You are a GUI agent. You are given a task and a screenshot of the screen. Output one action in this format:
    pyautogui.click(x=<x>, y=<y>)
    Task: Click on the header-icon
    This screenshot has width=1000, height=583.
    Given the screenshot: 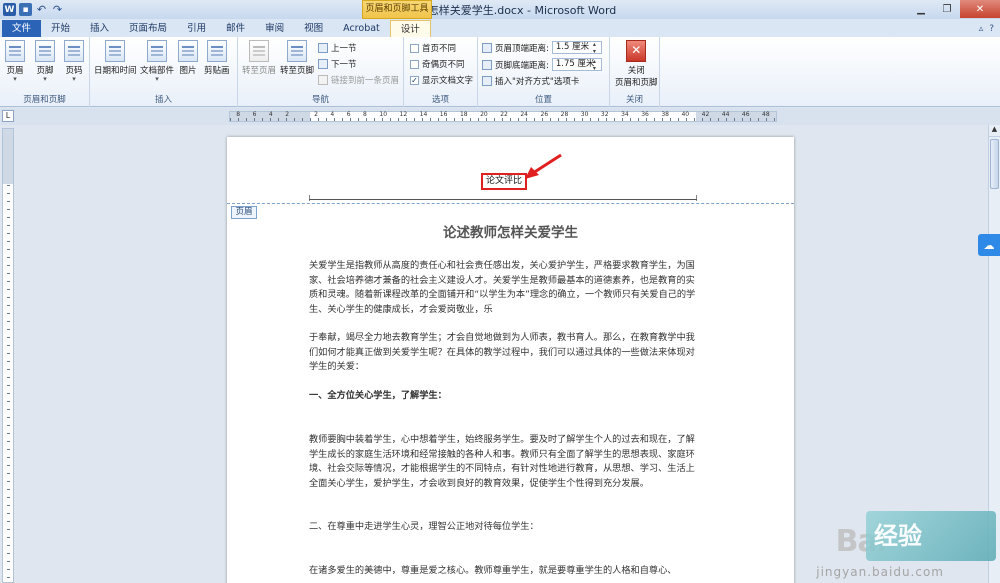 What is the action you would take?
    pyautogui.click(x=15, y=51)
    